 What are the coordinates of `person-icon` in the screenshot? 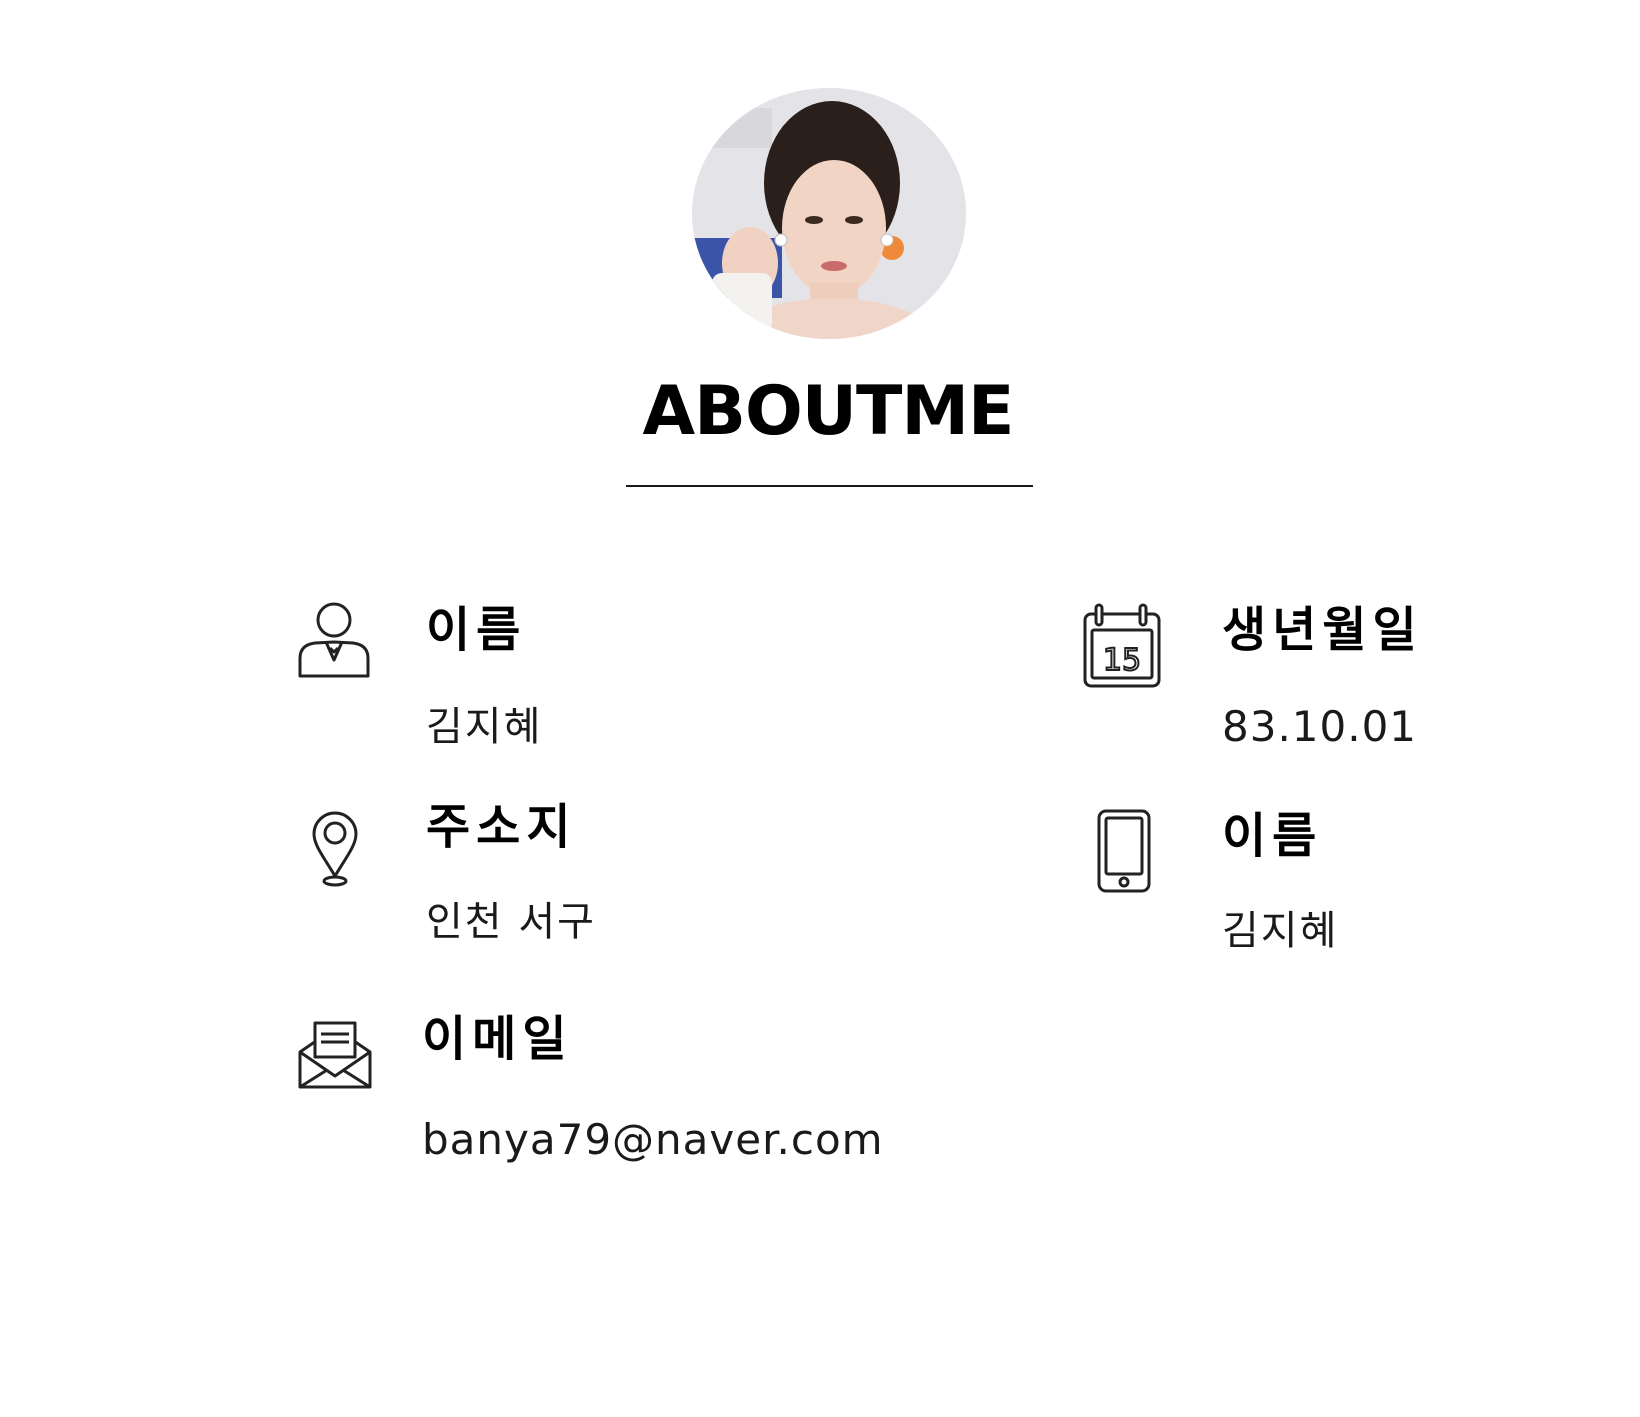 It's located at (334, 640).